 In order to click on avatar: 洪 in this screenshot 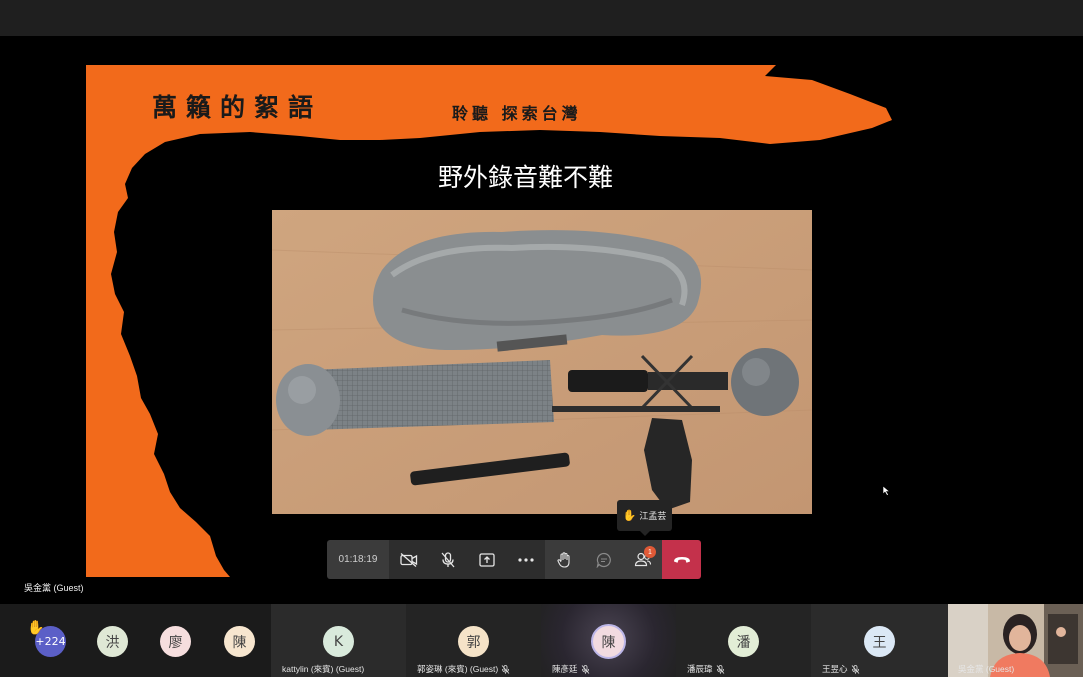, I will do `click(112, 641)`.